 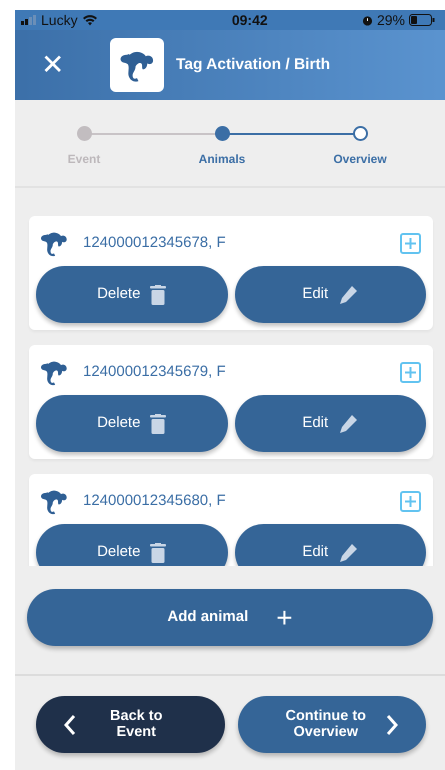 I want to click on step-label: Overview, so click(x=360, y=159).